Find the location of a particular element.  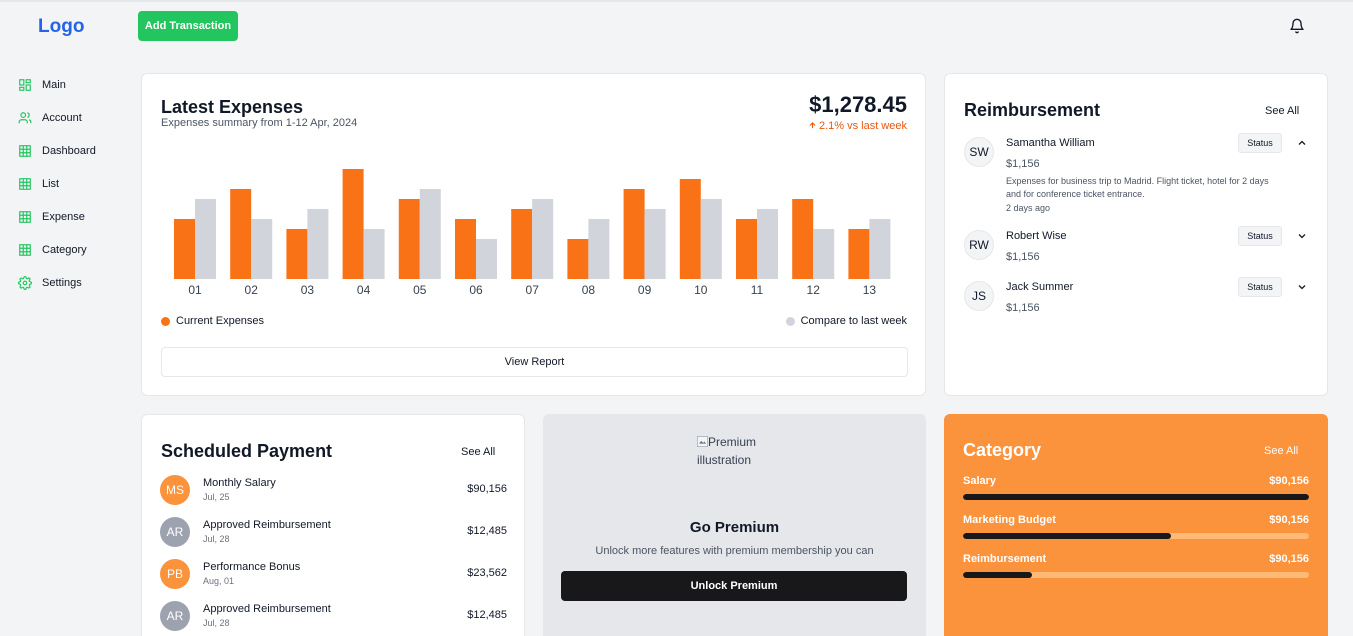

payment-name: Approved Reimbursement is located at coordinates (267, 525).